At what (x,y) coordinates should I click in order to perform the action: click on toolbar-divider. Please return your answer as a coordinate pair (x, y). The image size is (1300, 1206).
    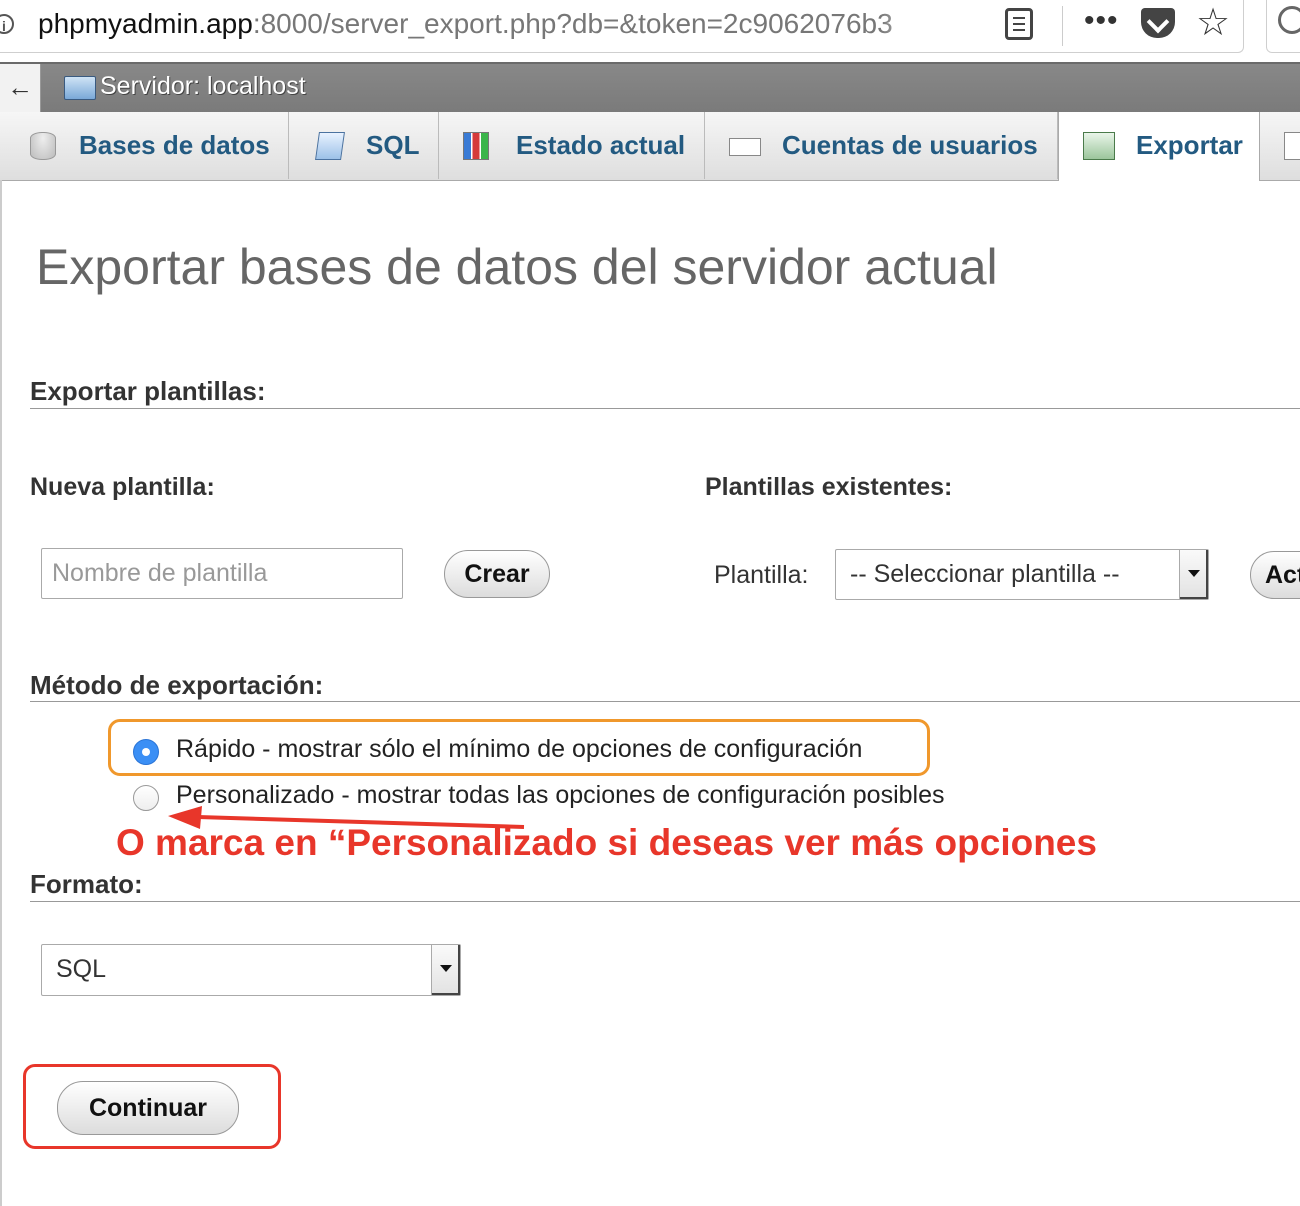
    Looking at the image, I should click on (1062, 26).